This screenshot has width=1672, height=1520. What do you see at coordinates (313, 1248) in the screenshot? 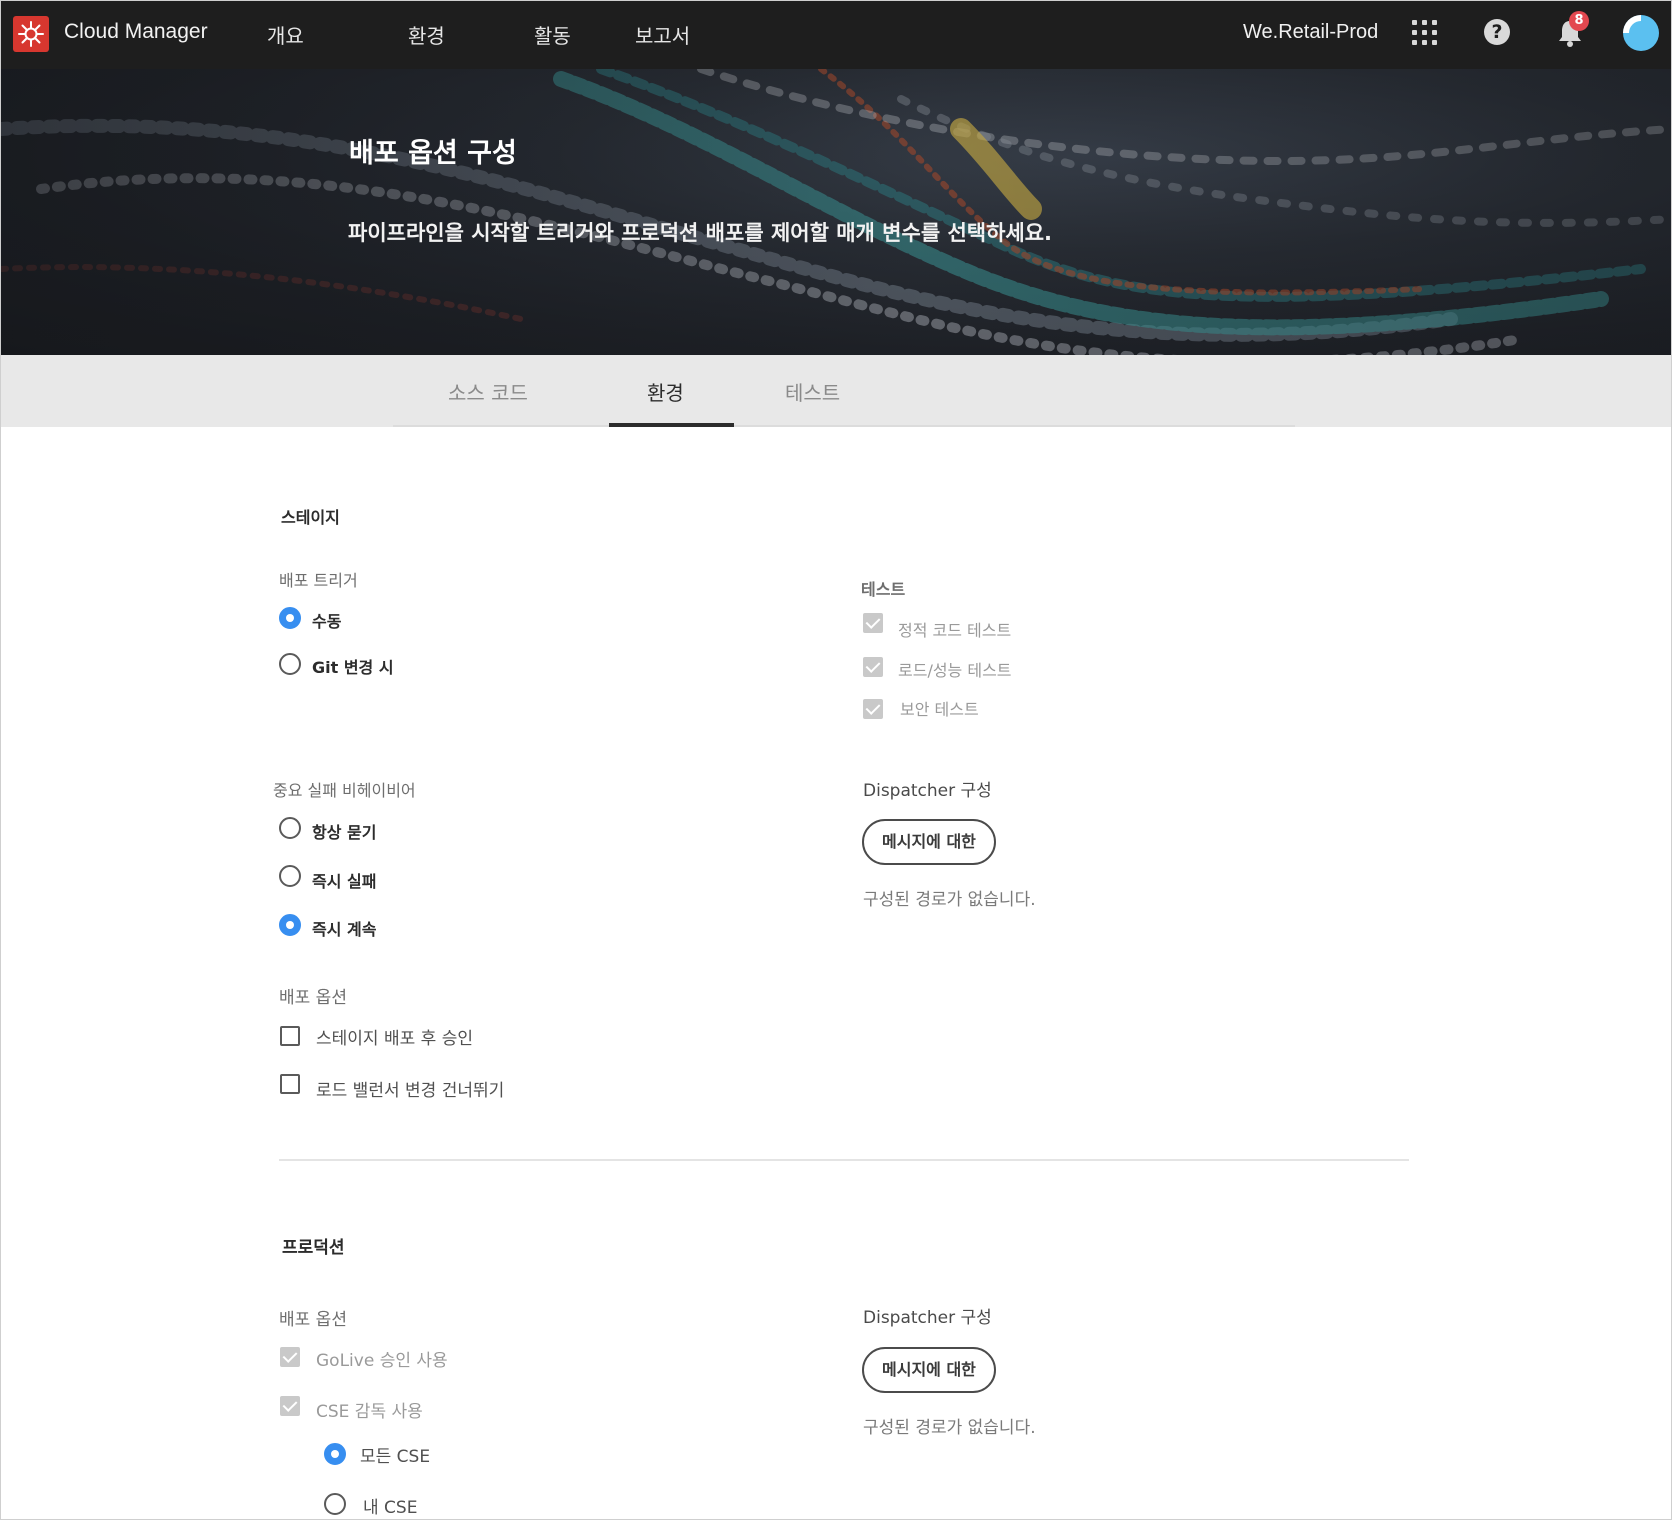
I see `production-section-title: 프로덕션` at bounding box center [313, 1248].